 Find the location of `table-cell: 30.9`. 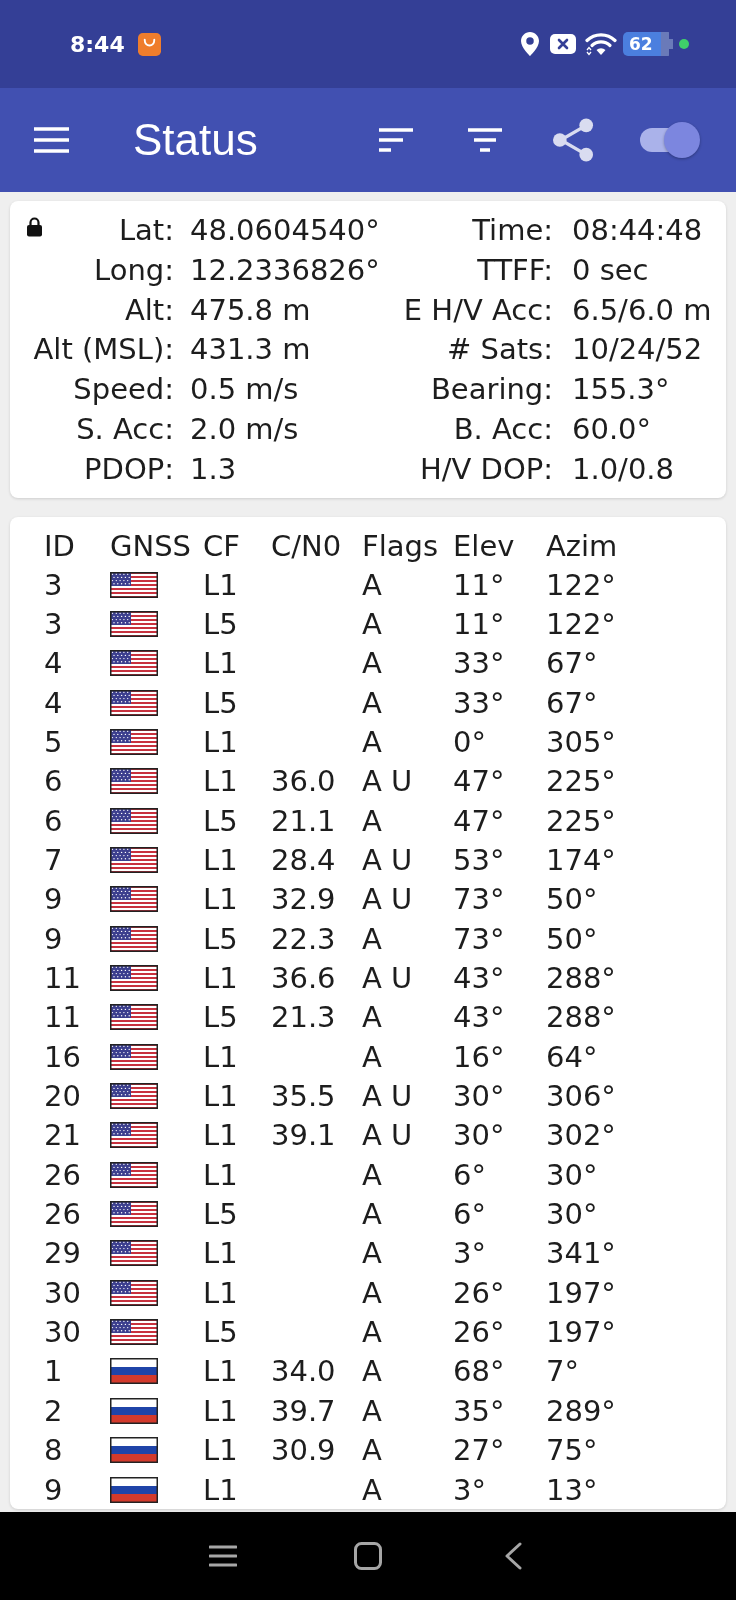

table-cell: 30.9 is located at coordinates (303, 1450).